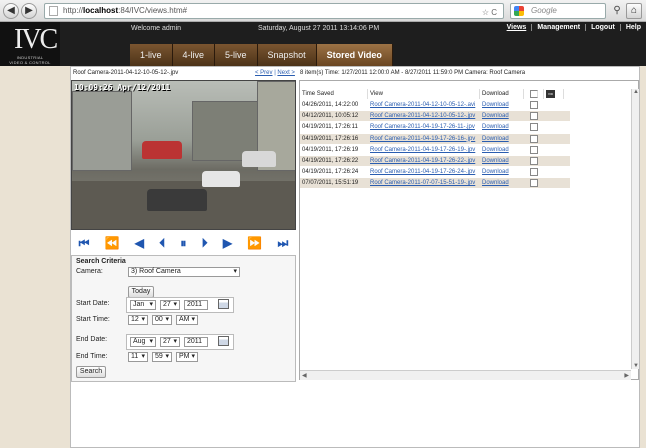 Image resolution: width=646 pixels, height=448 pixels. I want to click on search-go-icon: ⚲, so click(617, 11).